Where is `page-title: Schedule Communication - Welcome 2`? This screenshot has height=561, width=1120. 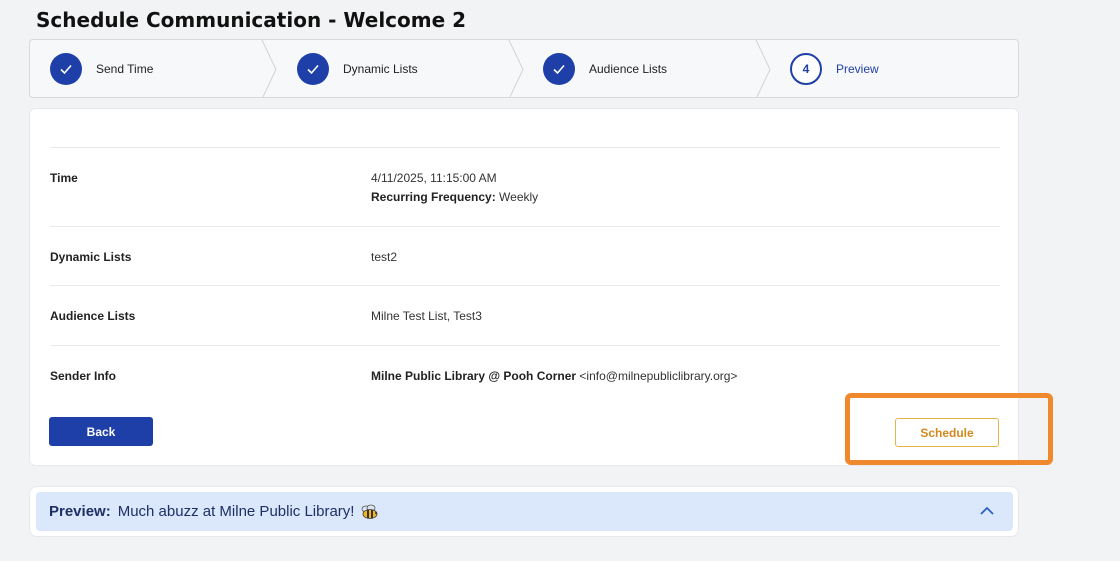 page-title: Schedule Communication - Welcome 2 is located at coordinates (251, 20).